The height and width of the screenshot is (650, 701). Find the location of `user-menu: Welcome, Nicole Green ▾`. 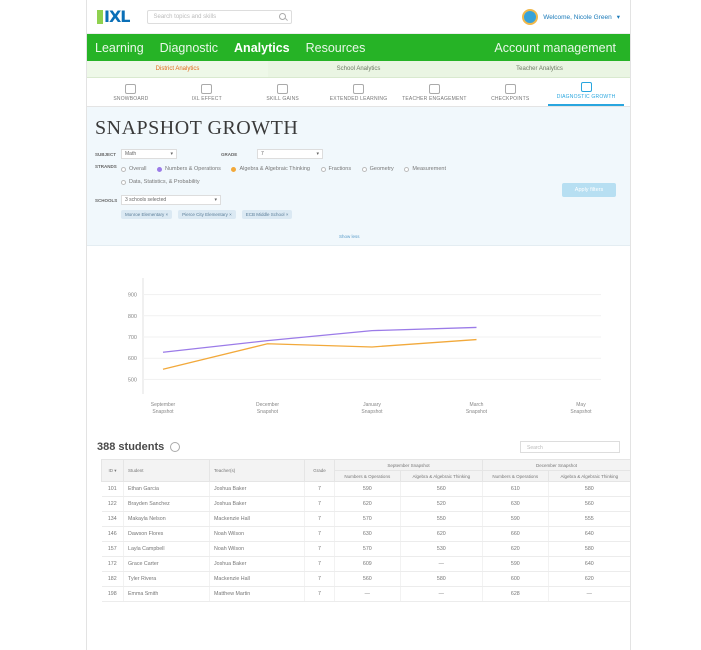

user-menu: Welcome, Nicole Green ▾ is located at coordinates (571, 17).